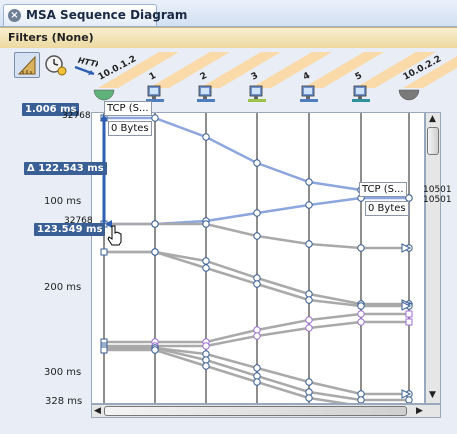 The height and width of the screenshot is (434, 457). I want to click on time-axis-tick: 100 ms, so click(63, 201).